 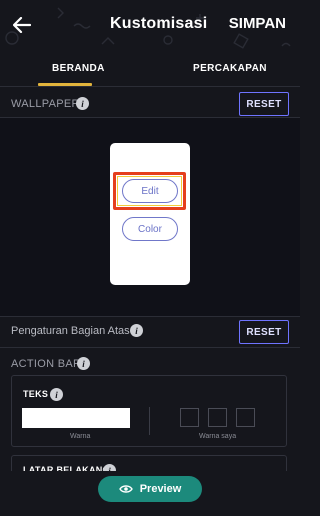 What do you see at coordinates (230, 68) in the screenshot?
I see `tab-percakapan: PERCAKAPAN` at bounding box center [230, 68].